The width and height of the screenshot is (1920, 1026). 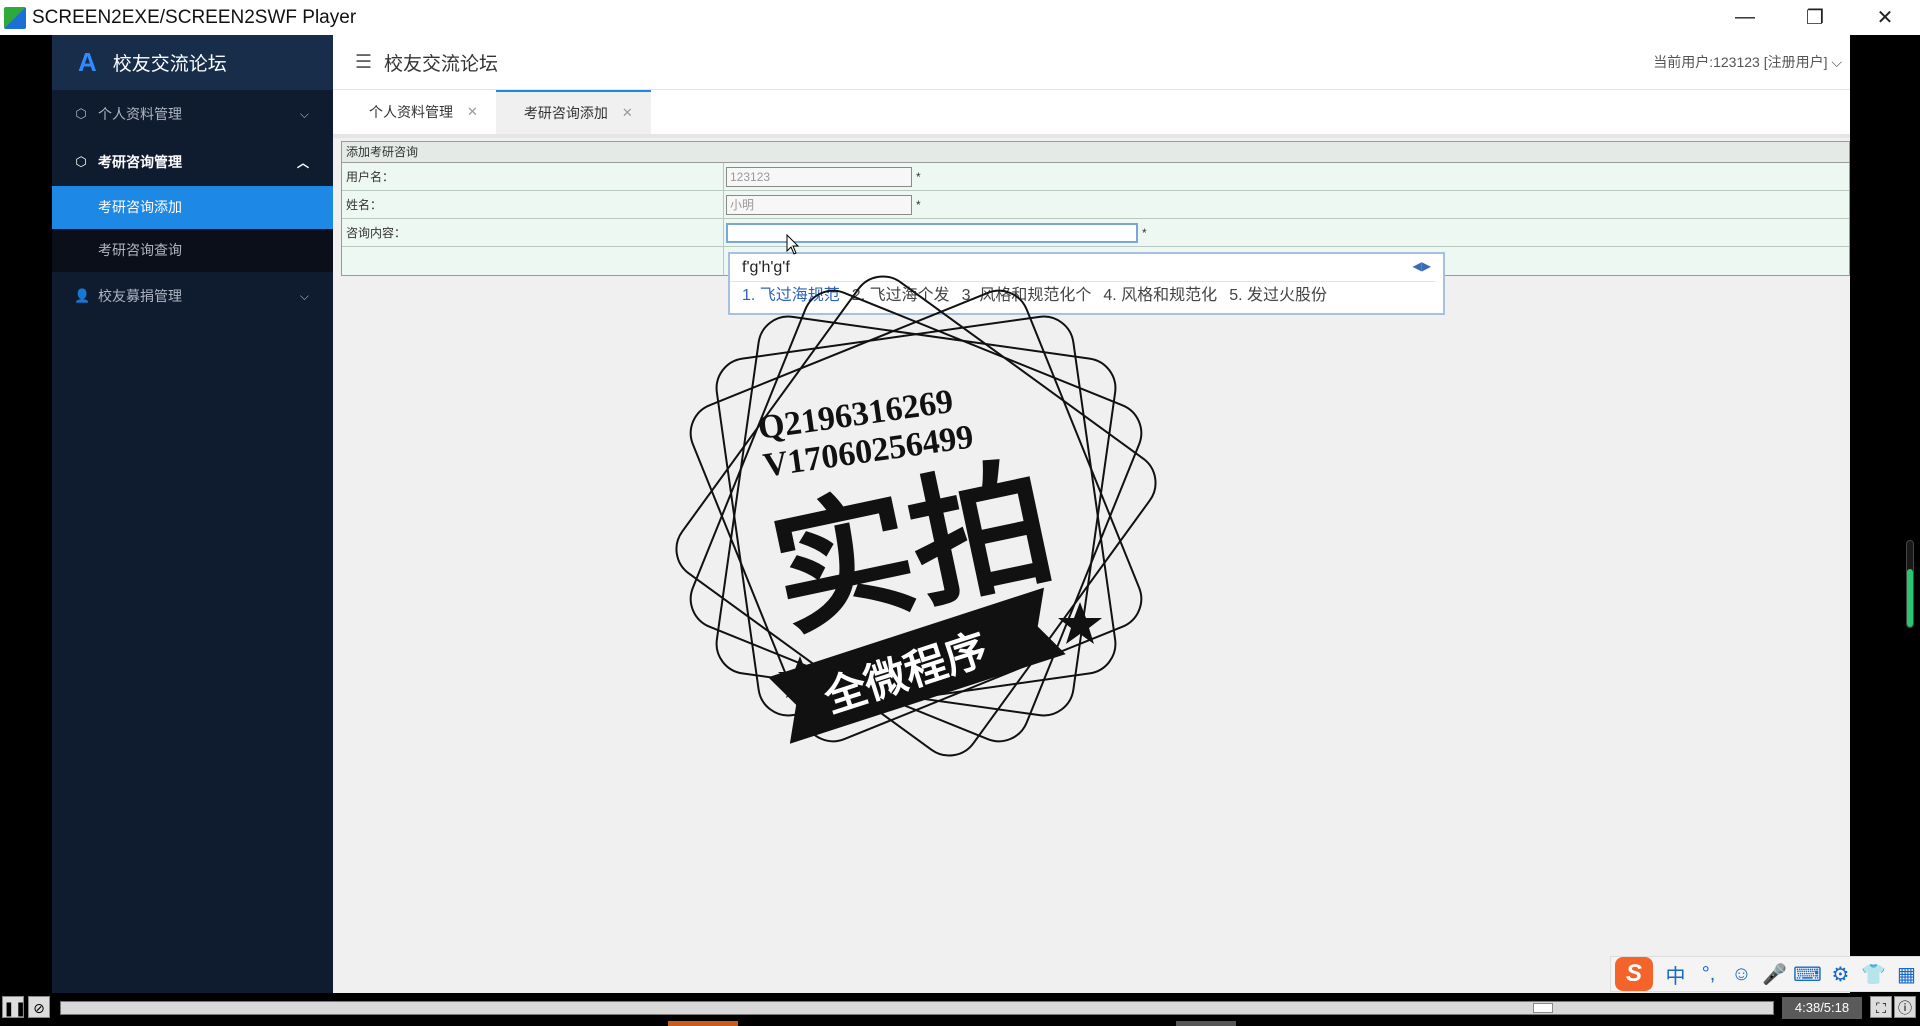 What do you see at coordinates (194, 17) in the screenshot?
I see `window-title: SCREEN2EXE/SCREEN2SWF Player` at bounding box center [194, 17].